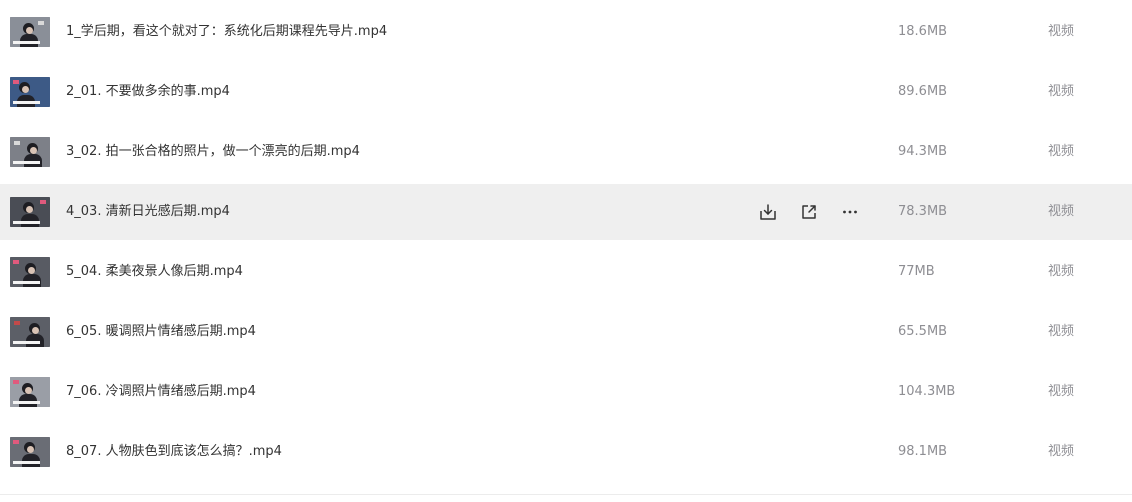 This screenshot has height=502, width=1132. Describe the element at coordinates (923, 331) in the screenshot. I see `file-size: 65.5MB` at that location.